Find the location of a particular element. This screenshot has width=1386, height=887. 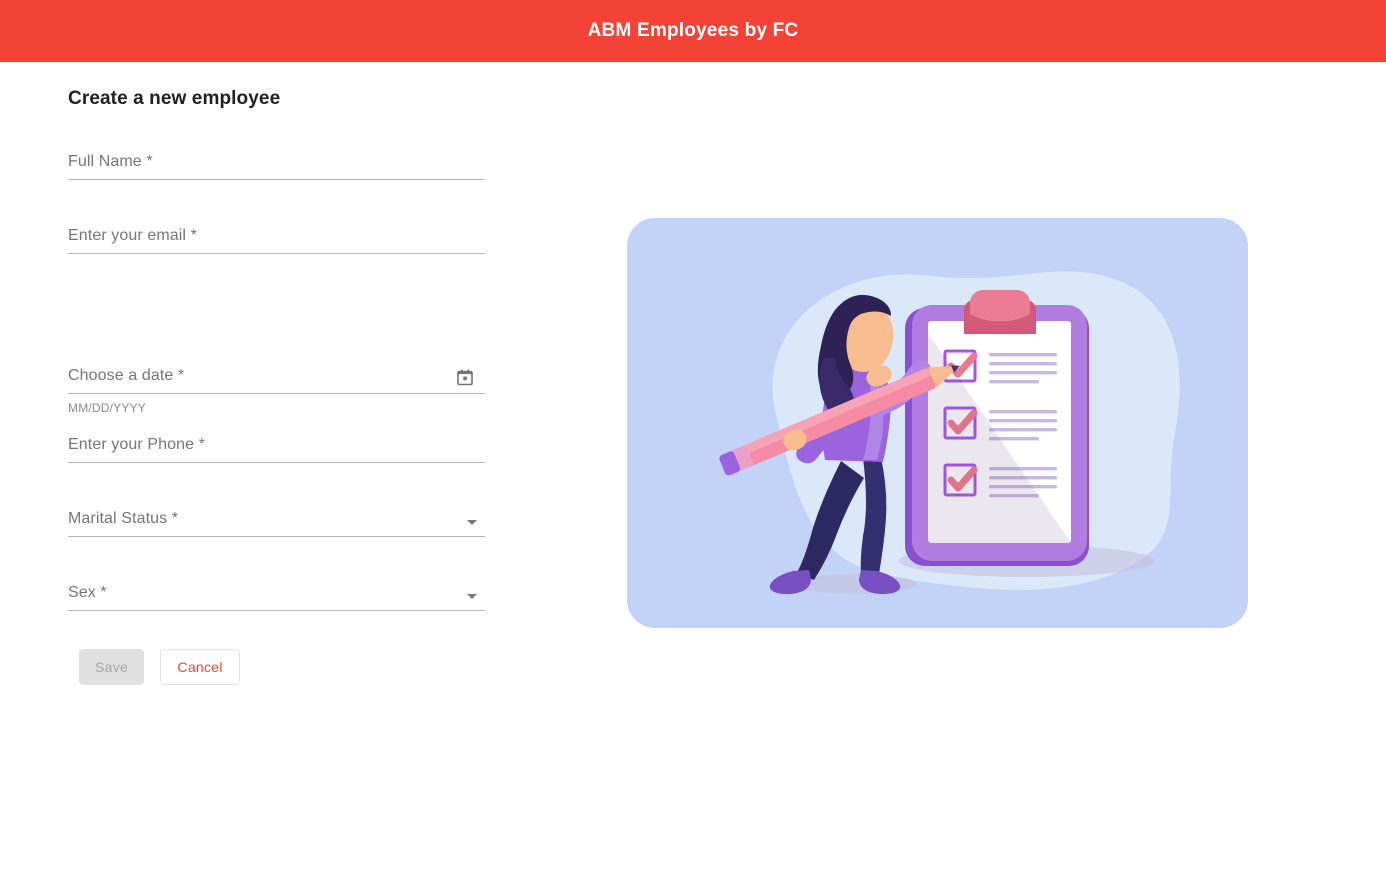

app-title: ABM Employees by FC is located at coordinates (693, 30).